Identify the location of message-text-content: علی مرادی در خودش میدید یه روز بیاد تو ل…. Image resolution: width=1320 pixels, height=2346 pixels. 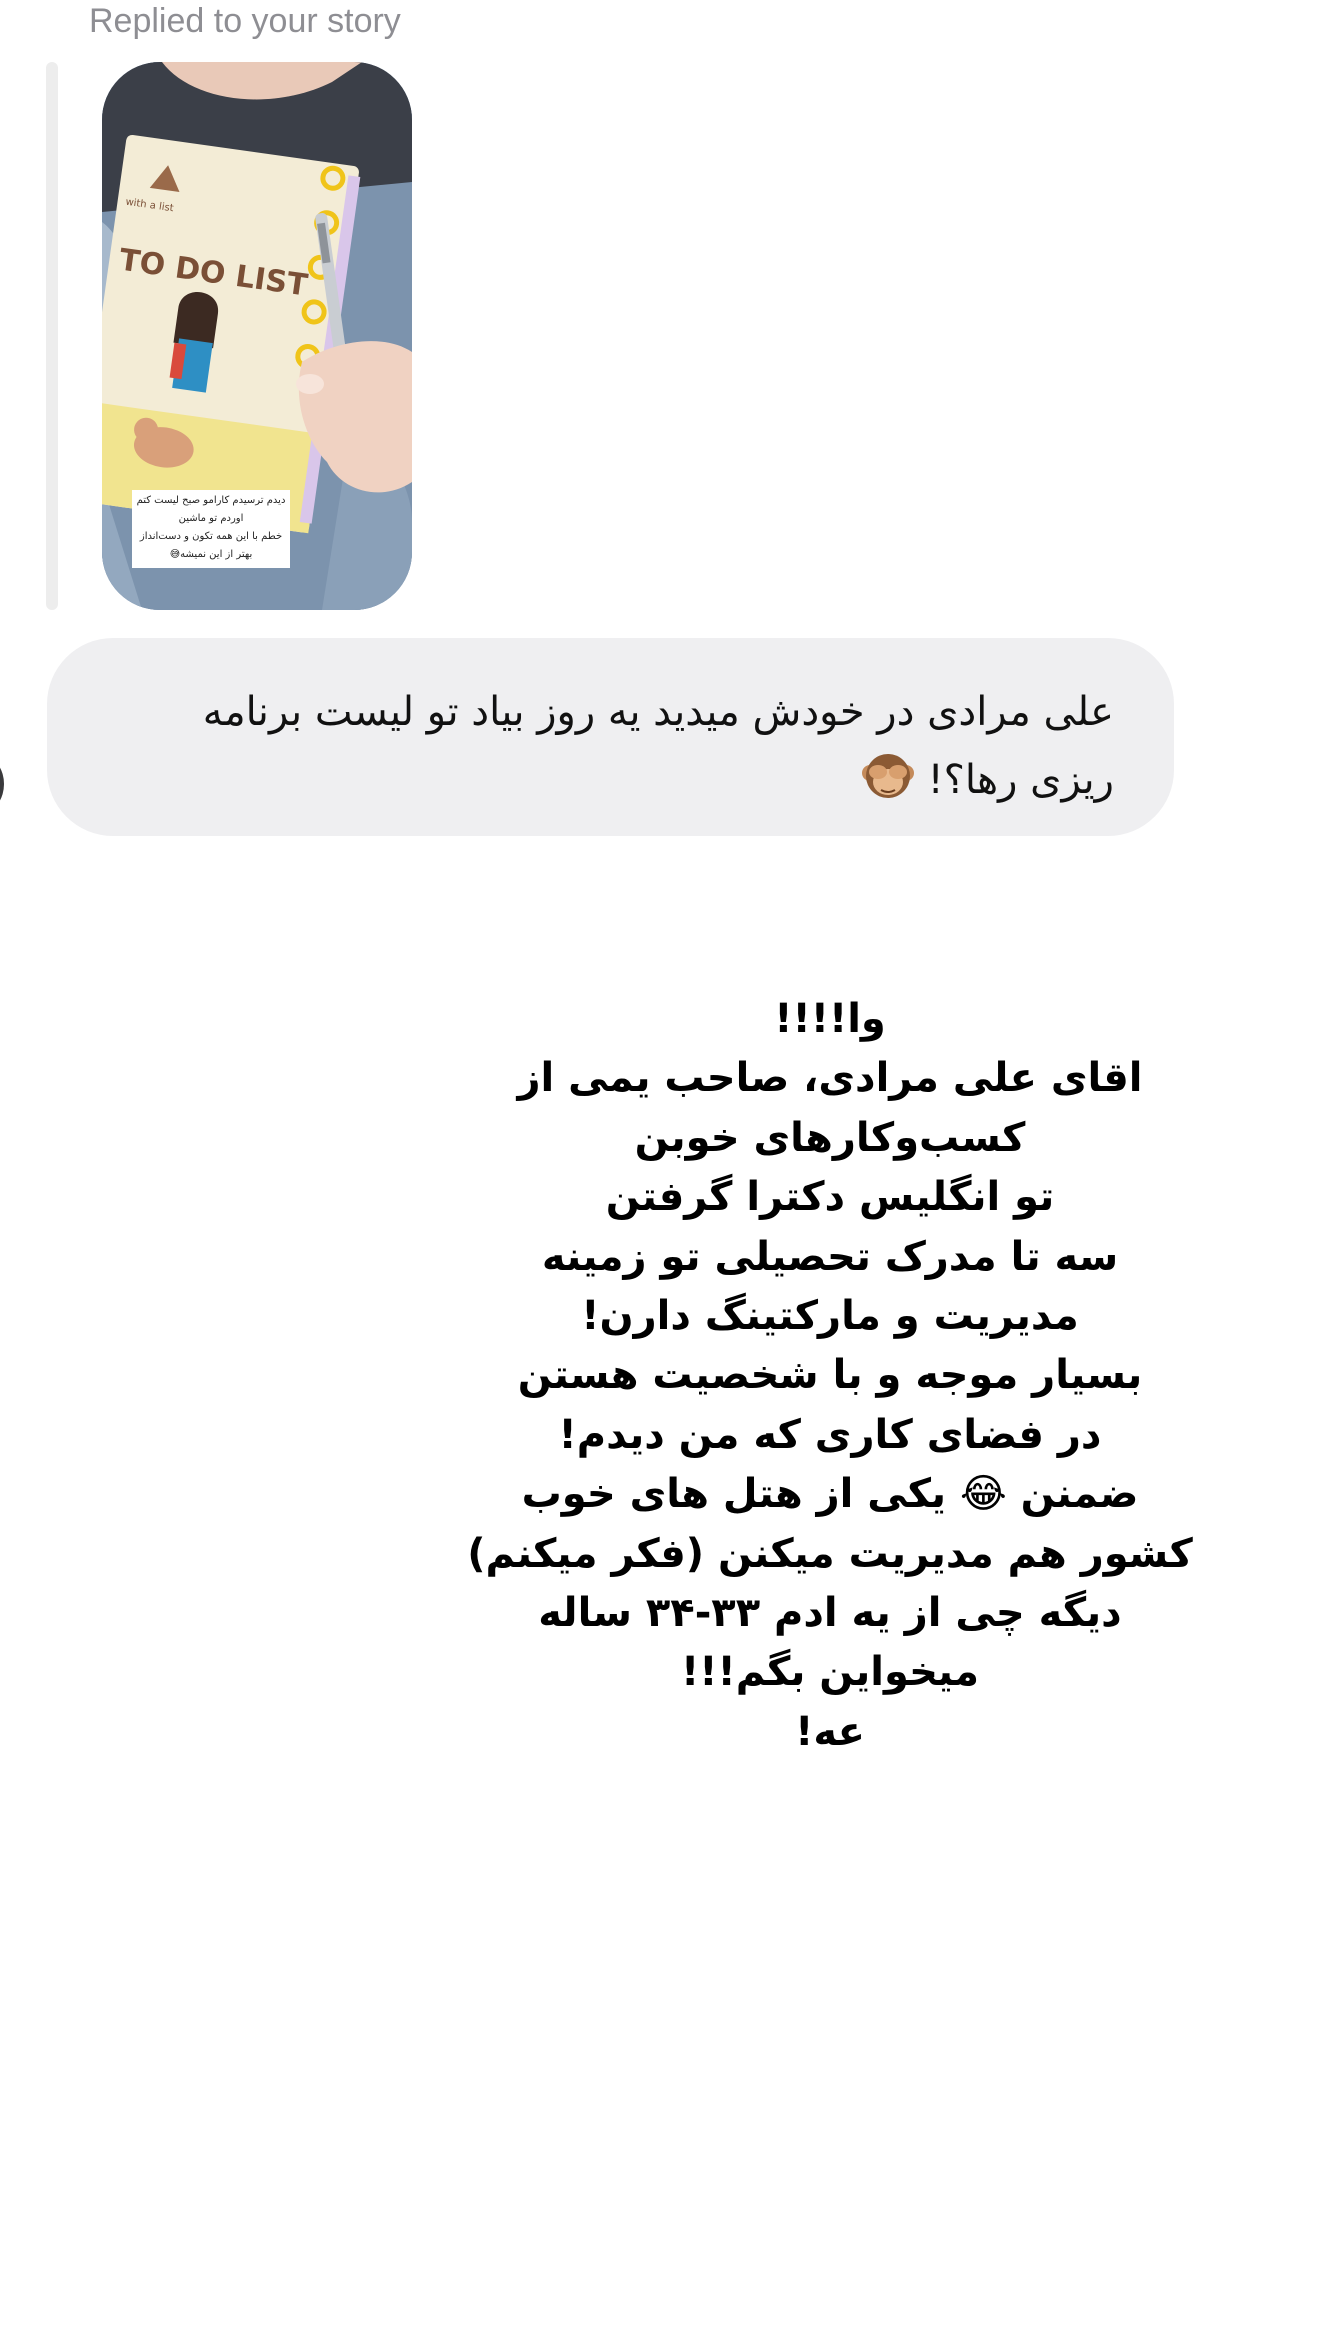
(658, 746).